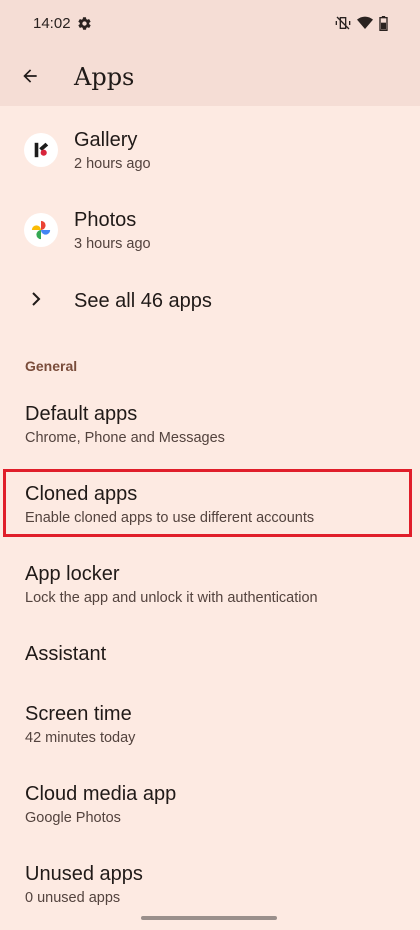  What do you see at coordinates (210, 885) in the screenshot?
I see `unused-apps-item: Unused apps 0 unused apps` at bounding box center [210, 885].